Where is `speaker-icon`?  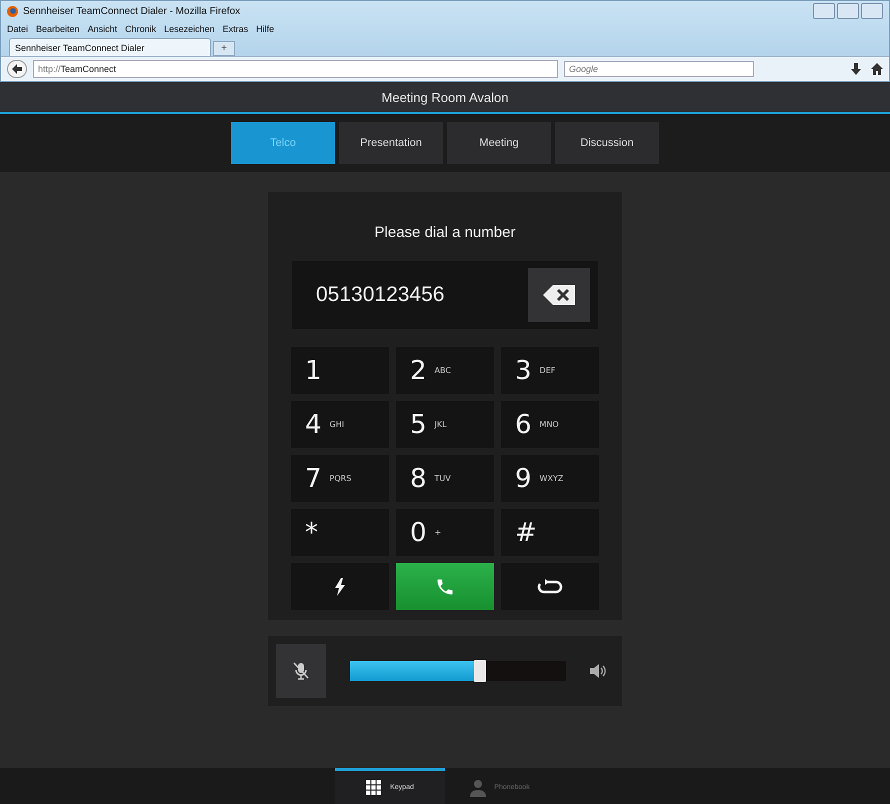 speaker-icon is located at coordinates (599, 671).